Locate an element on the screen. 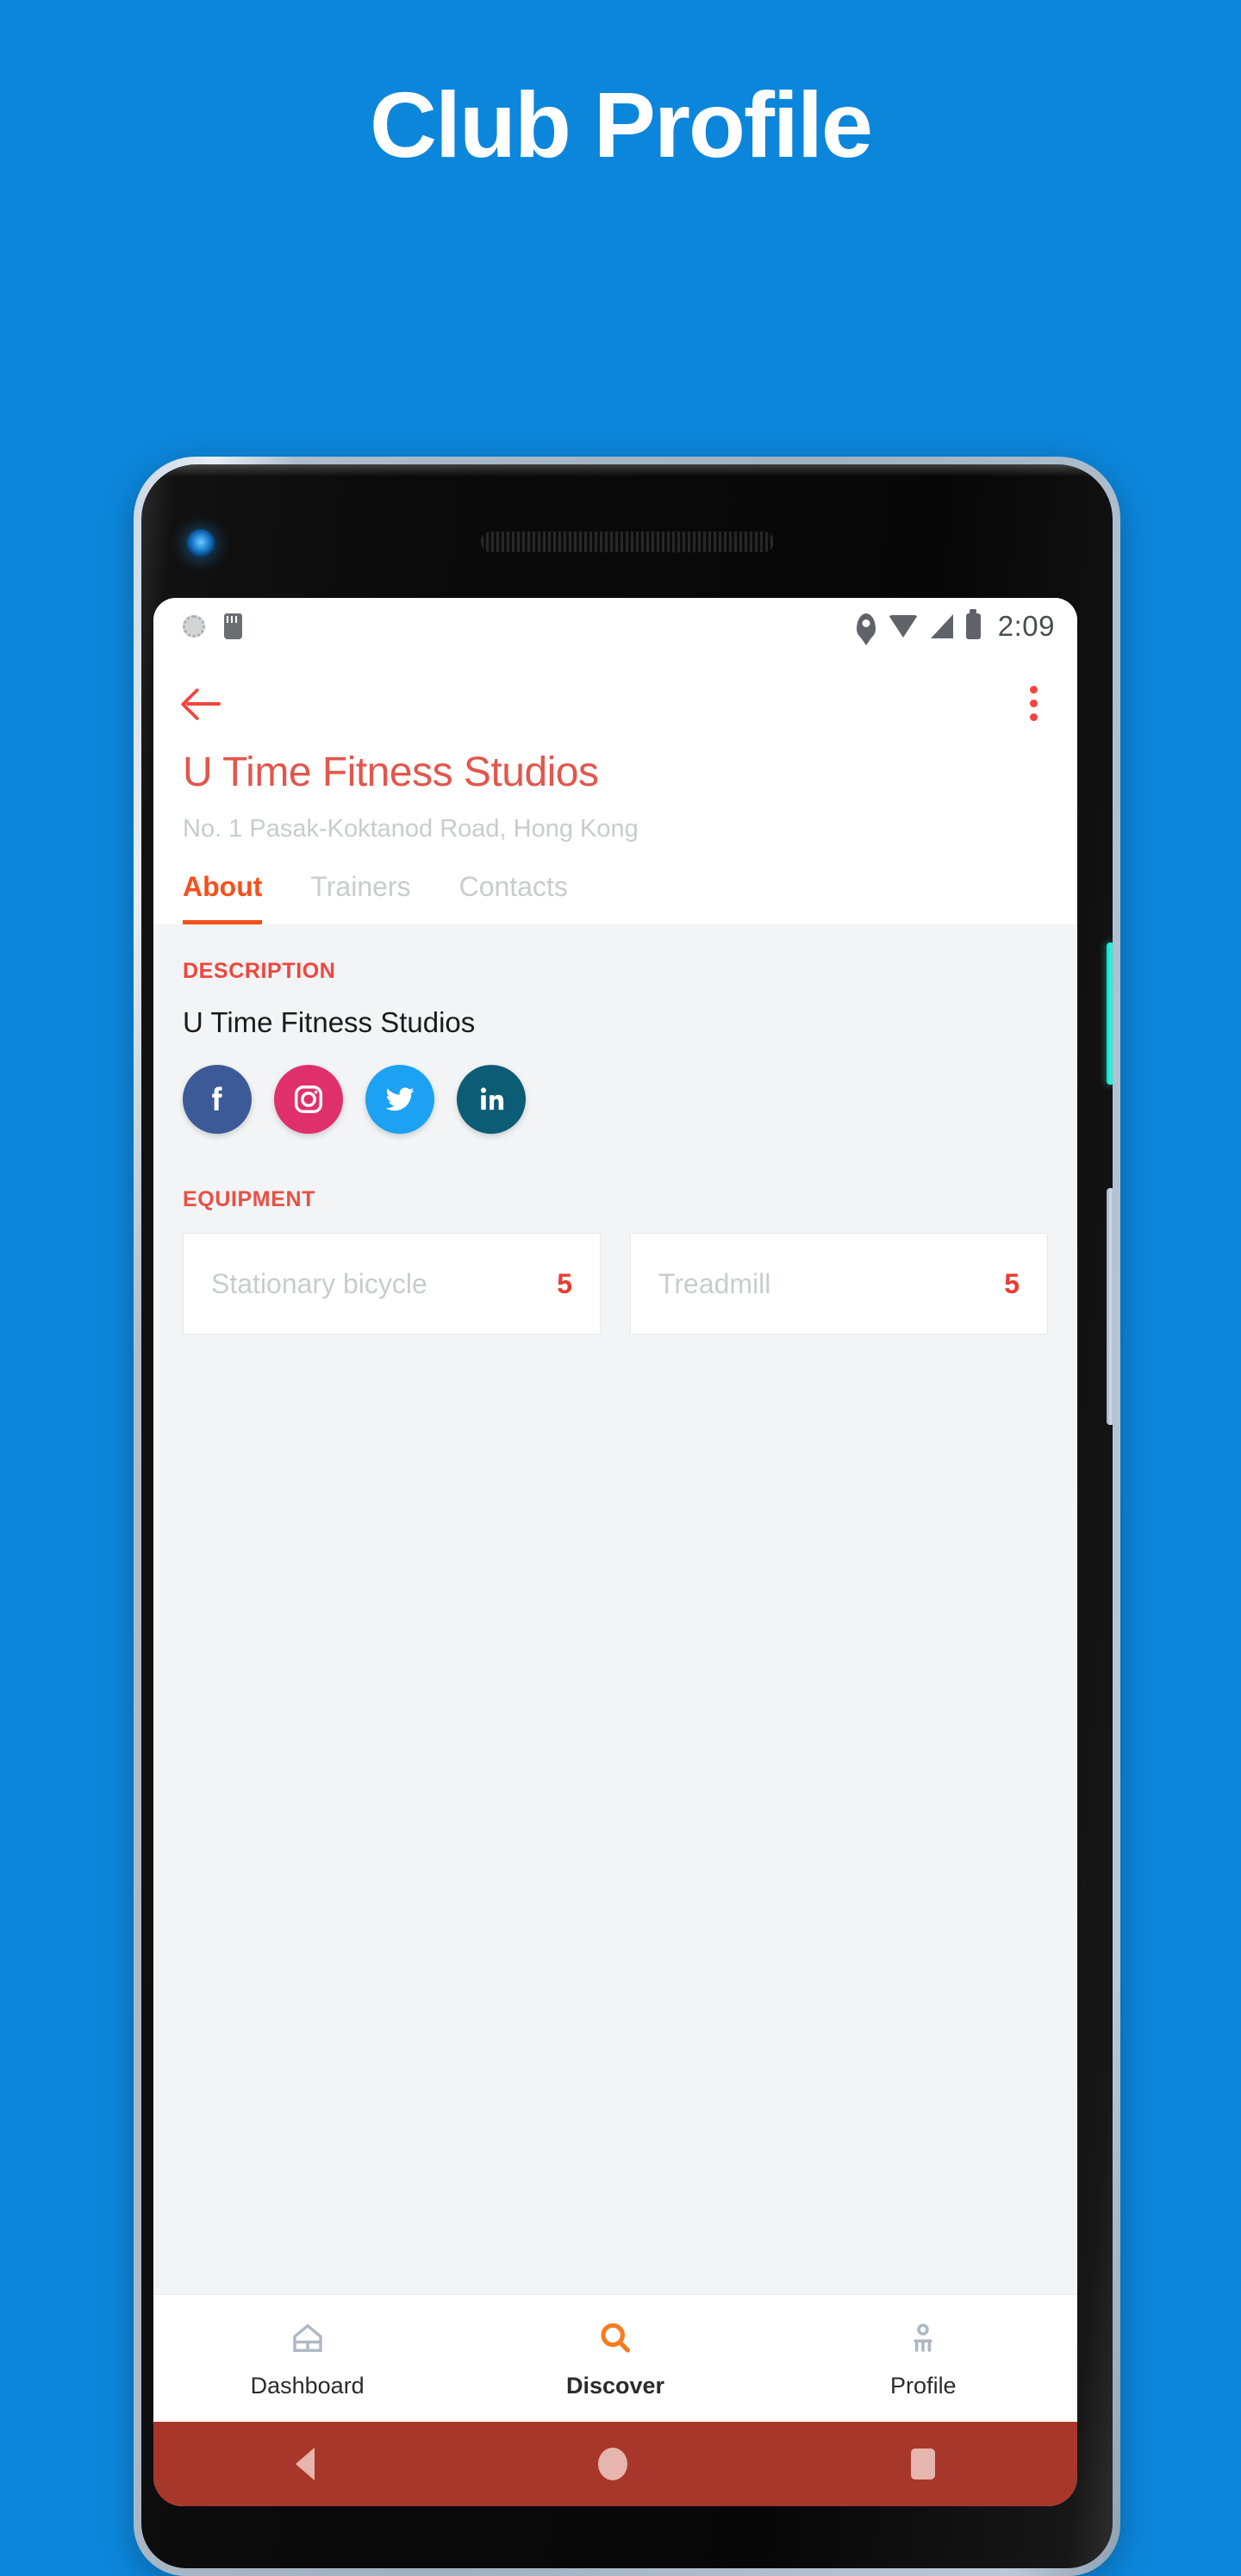 The height and width of the screenshot is (2576, 1241). nav-item-discover: Discover is located at coordinates (615, 2359).